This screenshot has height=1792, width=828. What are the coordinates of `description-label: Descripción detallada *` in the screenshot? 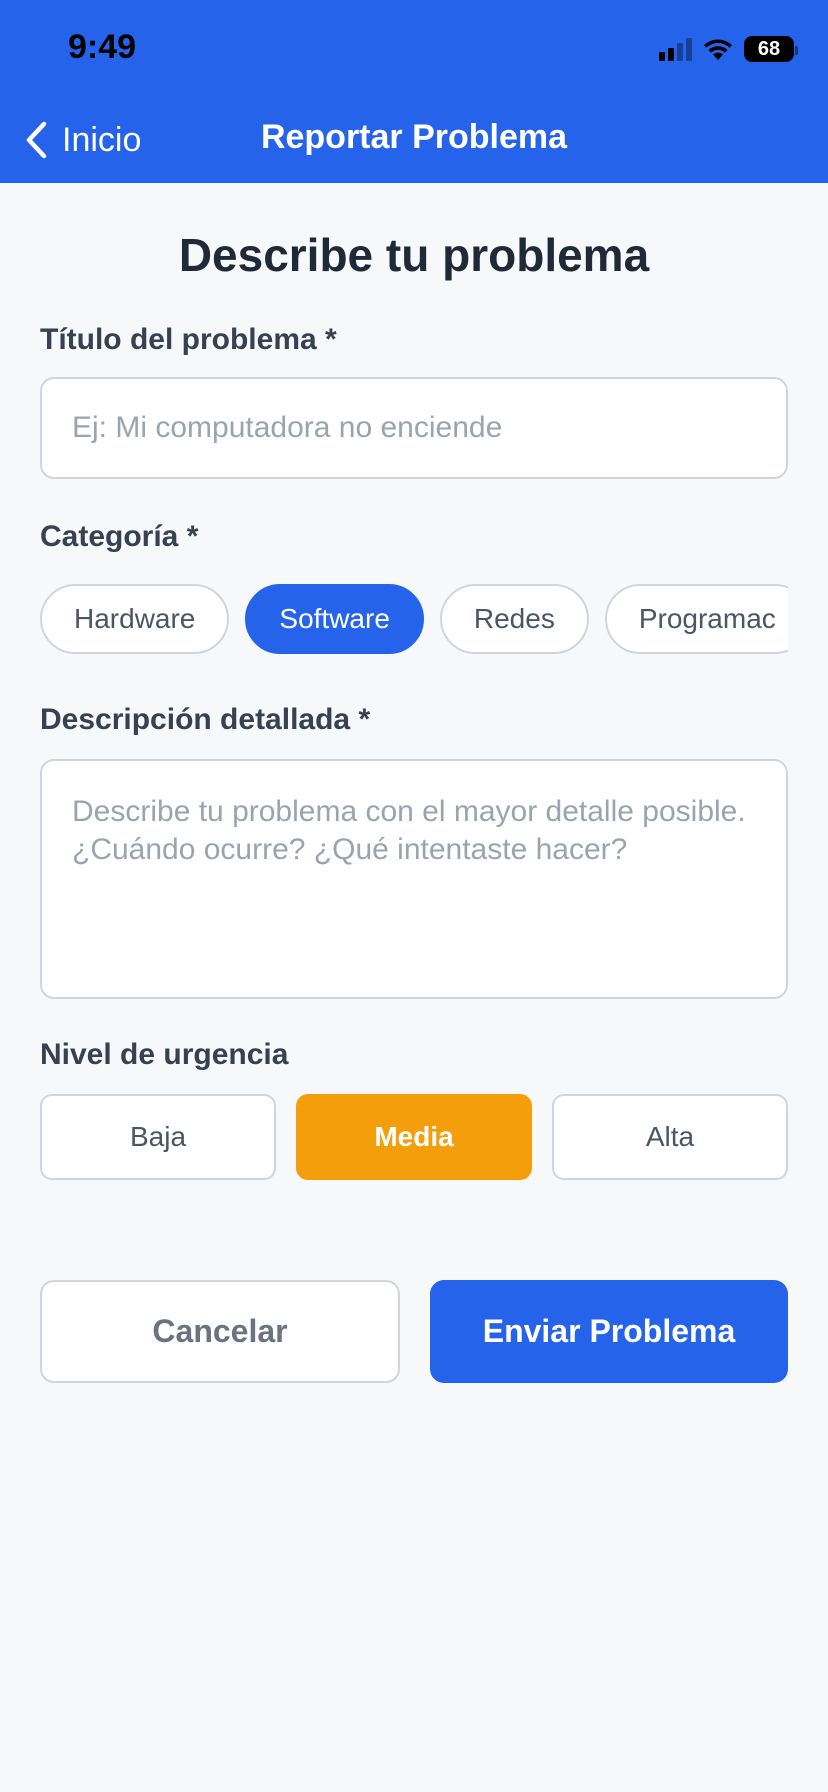 It's located at (205, 719).